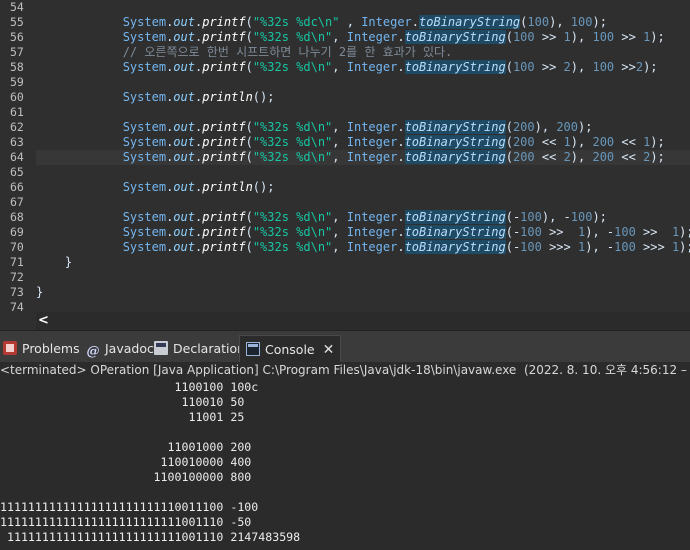 Image resolution: width=690 pixels, height=550 pixels. Describe the element at coordinates (17, 172) in the screenshot. I see `line-number: 65` at that location.